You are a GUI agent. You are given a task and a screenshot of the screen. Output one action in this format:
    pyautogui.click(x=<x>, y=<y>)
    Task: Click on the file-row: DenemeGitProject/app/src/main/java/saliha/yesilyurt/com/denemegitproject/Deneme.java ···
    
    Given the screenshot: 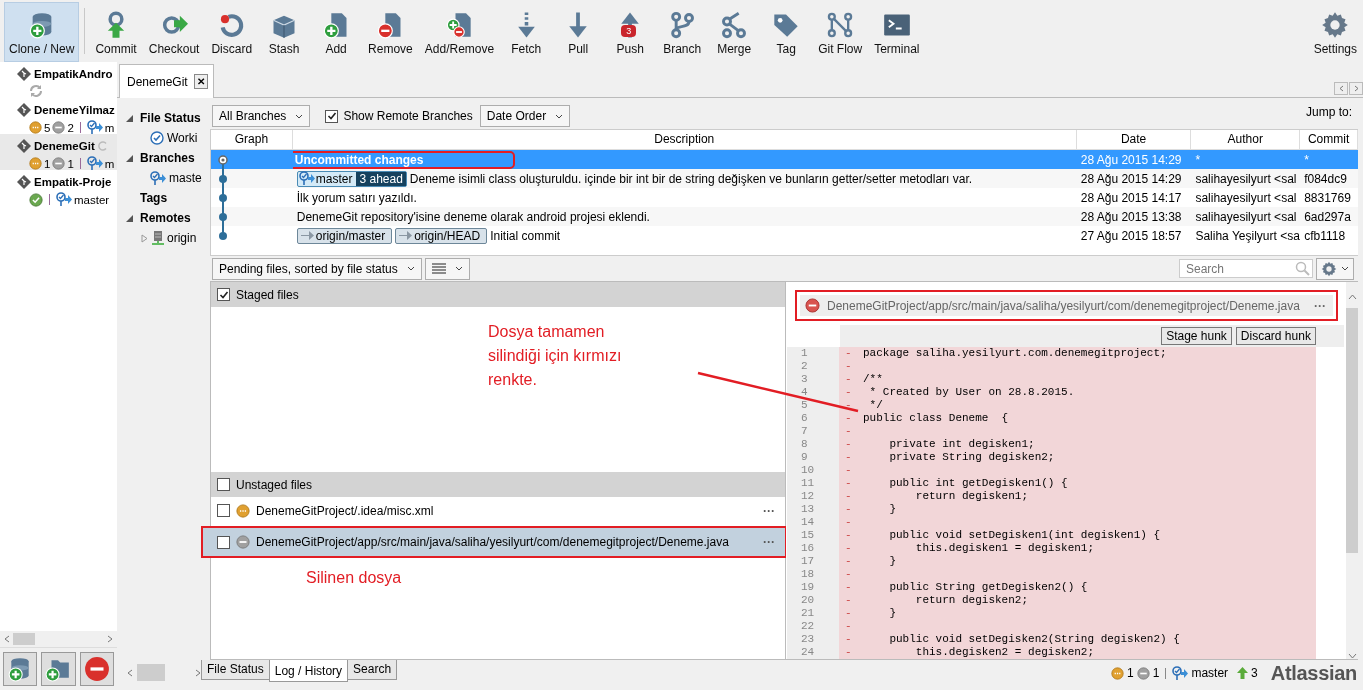 What is the action you would take?
    pyautogui.click(x=494, y=542)
    